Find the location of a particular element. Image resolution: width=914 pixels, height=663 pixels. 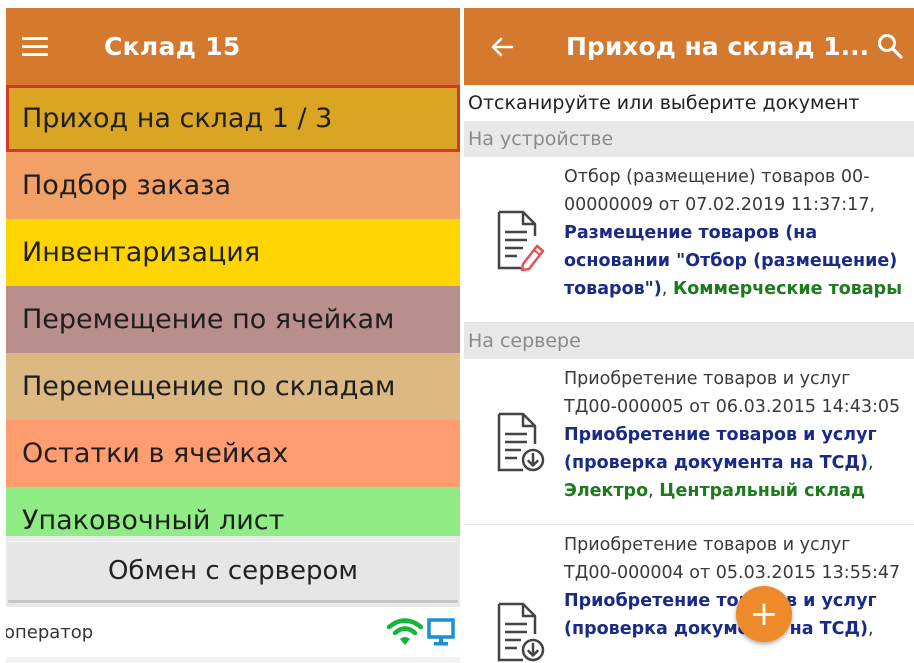

app-bar: Склад 15 is located at coordinates (233, 46).